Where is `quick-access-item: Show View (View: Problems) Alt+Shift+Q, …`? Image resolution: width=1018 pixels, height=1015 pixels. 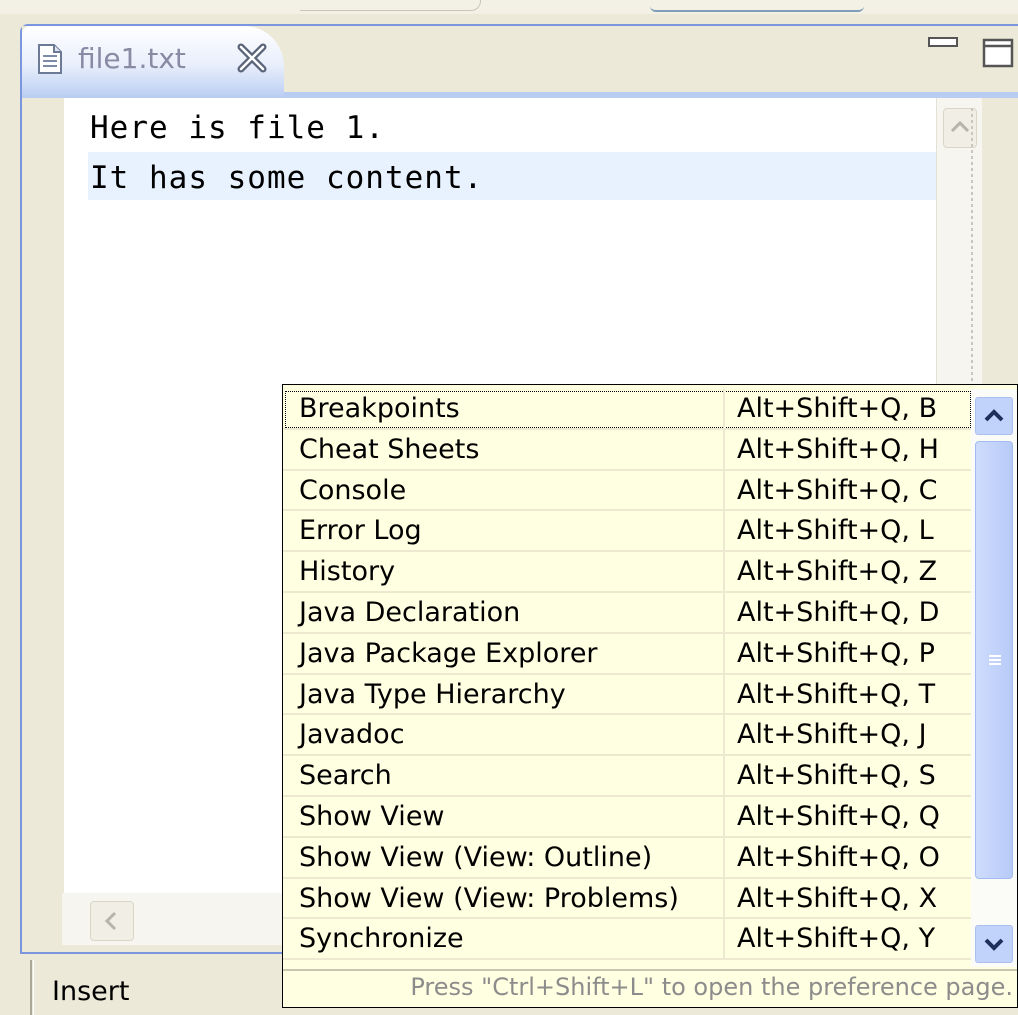 quick-access-item: Show View (View: Problems) Alt+Shift+Q, … is located at coordinates (628, 899).